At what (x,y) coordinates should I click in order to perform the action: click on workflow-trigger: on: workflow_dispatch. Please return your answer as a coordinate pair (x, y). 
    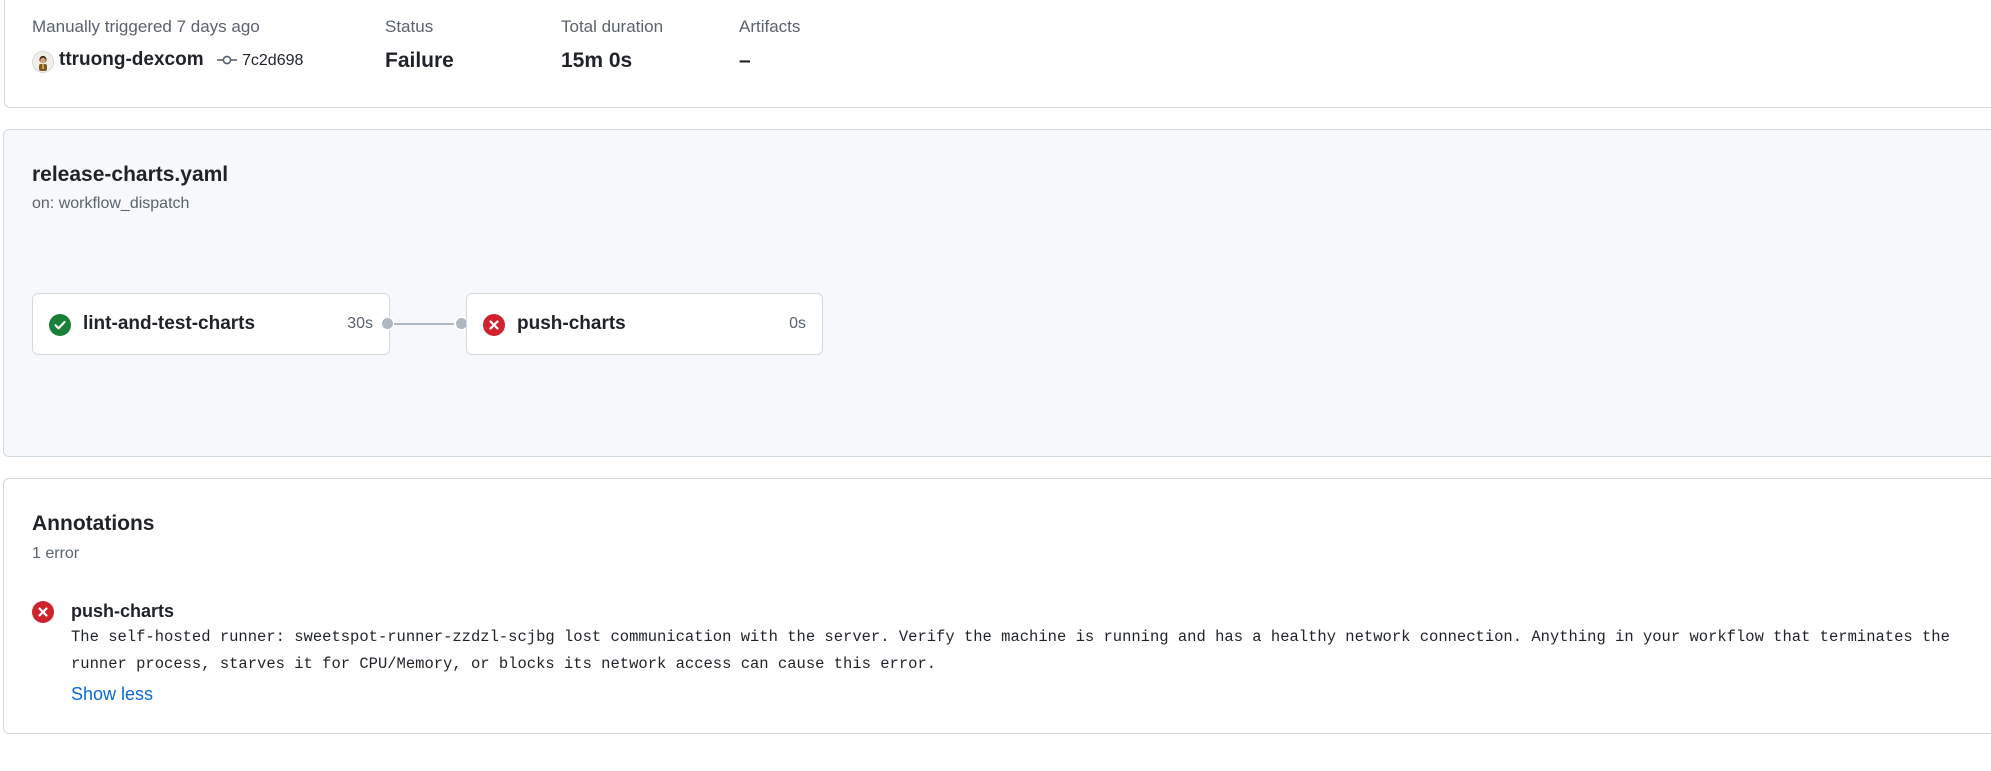
    Looking at the image, I should click on (111, 203).